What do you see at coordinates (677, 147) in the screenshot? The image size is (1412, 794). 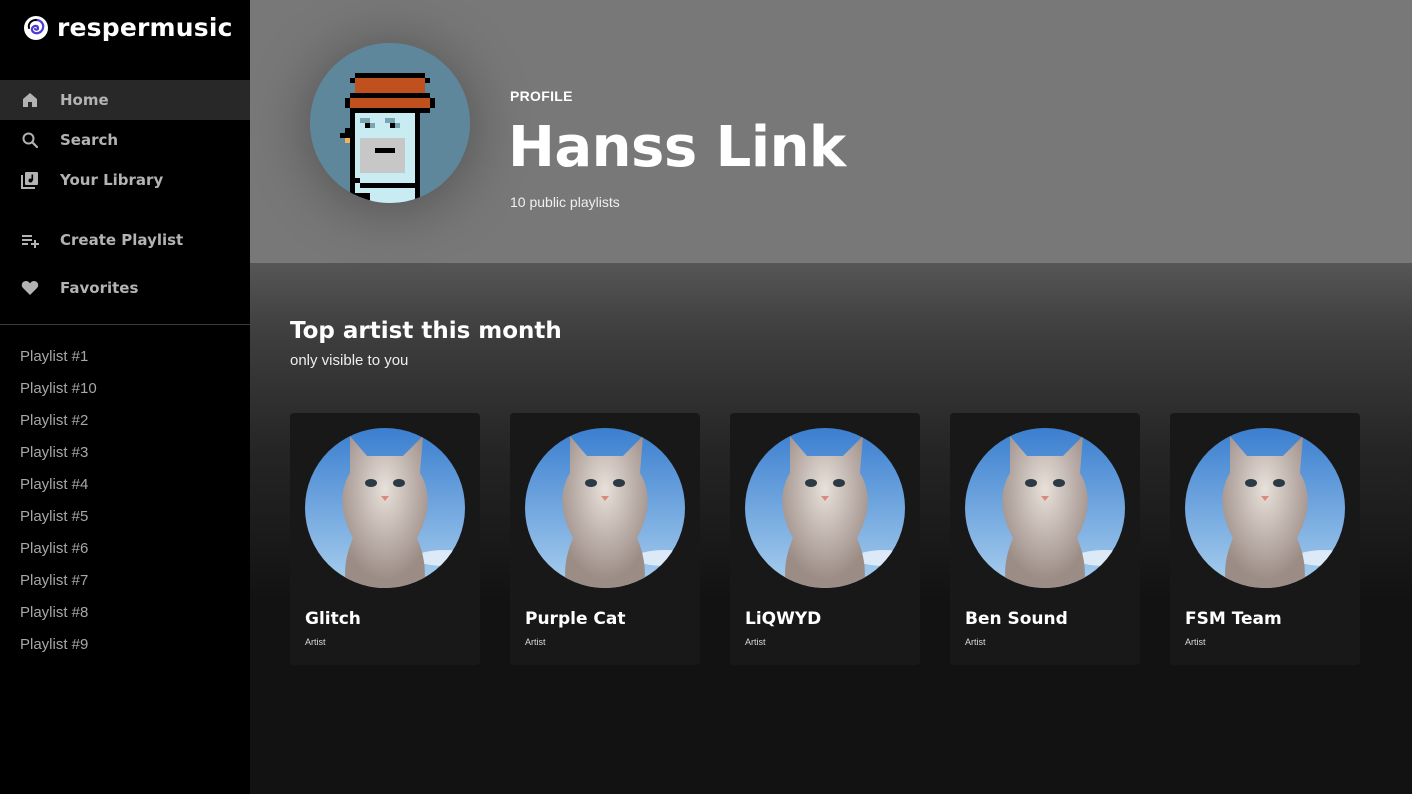 I see `profile-name: Hanss Link` at bounding box center [677, 147].